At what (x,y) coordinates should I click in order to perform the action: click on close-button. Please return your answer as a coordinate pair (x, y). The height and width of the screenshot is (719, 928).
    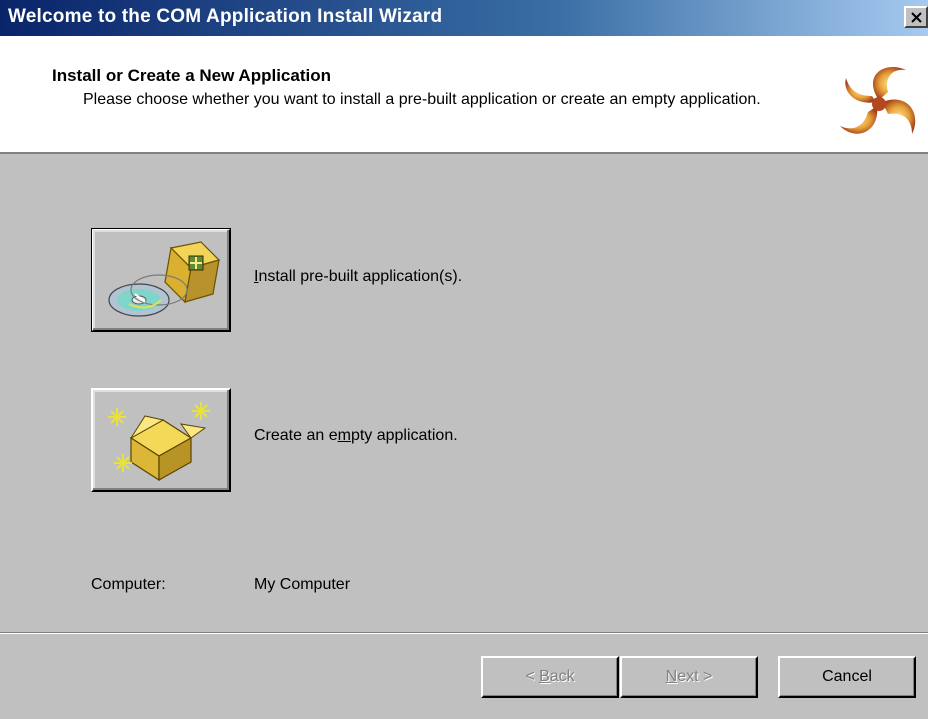
    Looking at the image, I should click on (916, 17).